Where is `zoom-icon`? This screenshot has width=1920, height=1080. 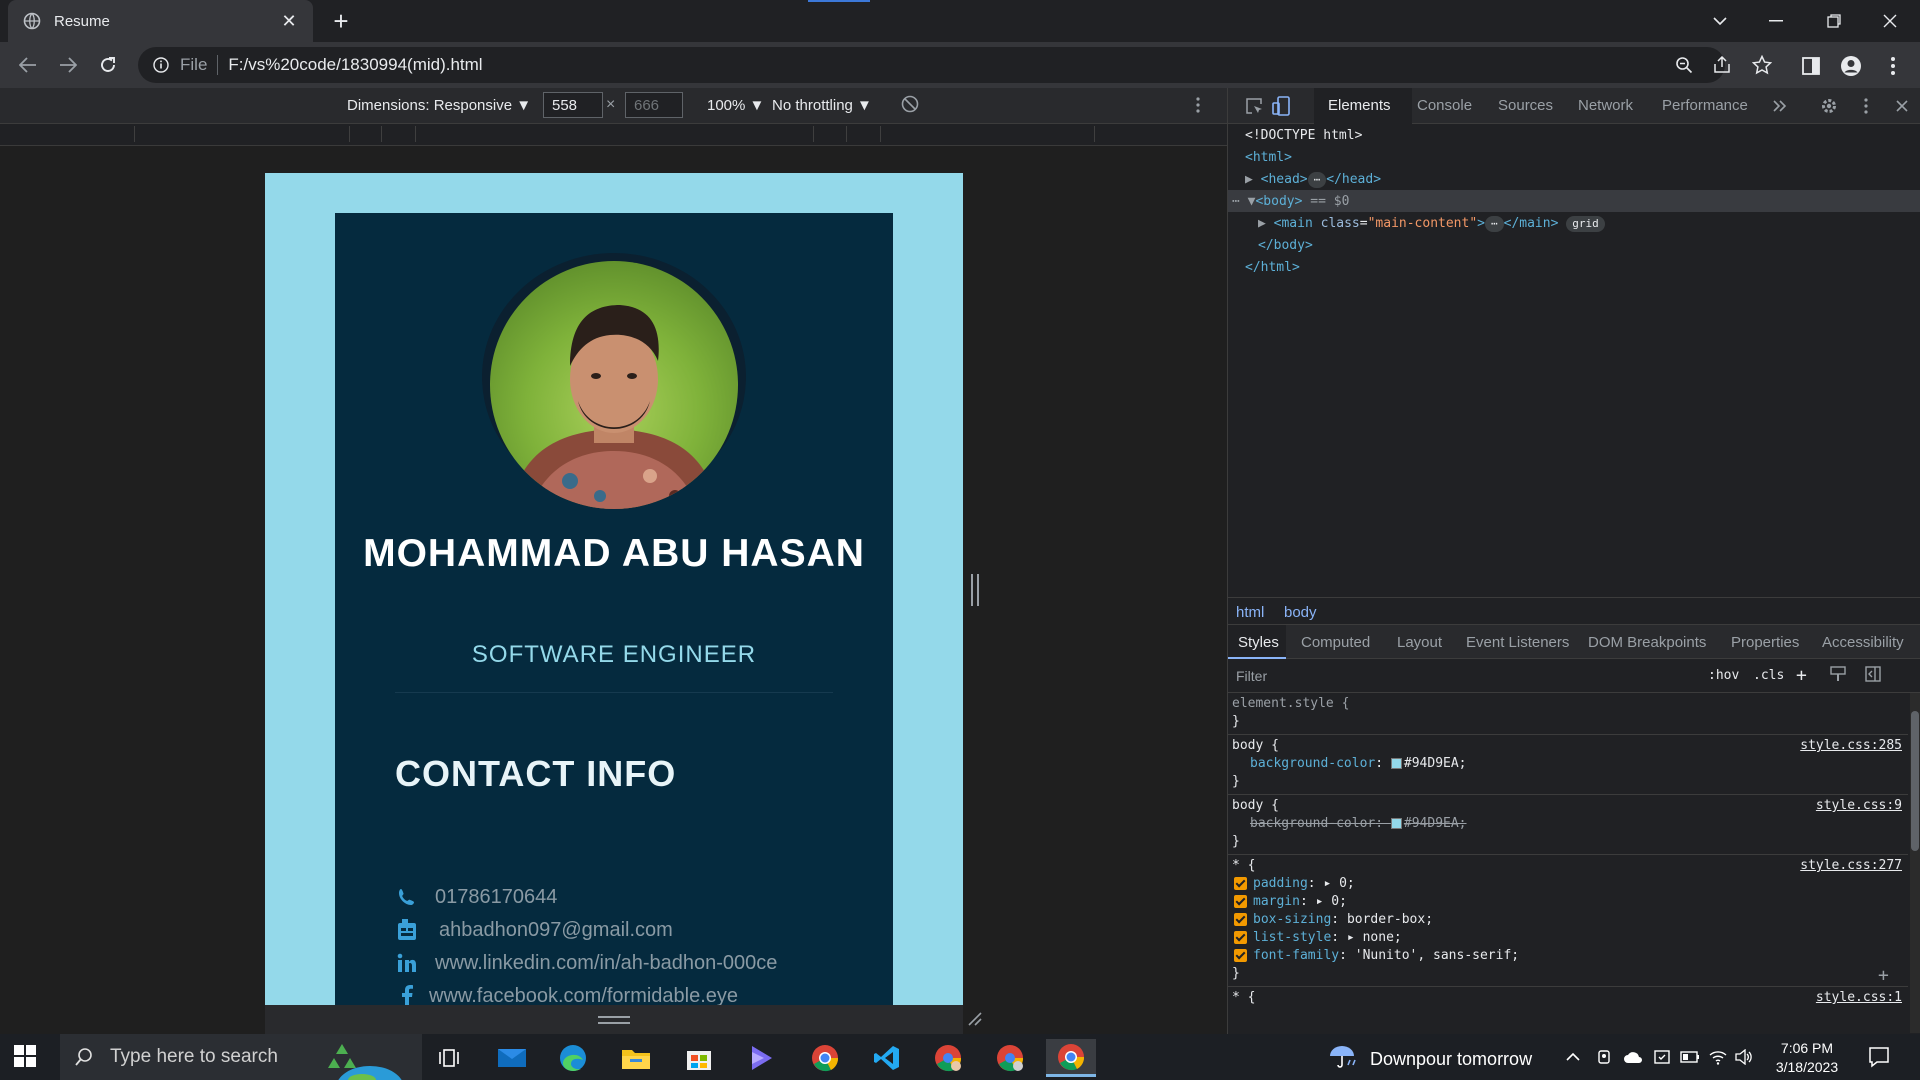
zoom-icon is located at coordinates (1684, 65).